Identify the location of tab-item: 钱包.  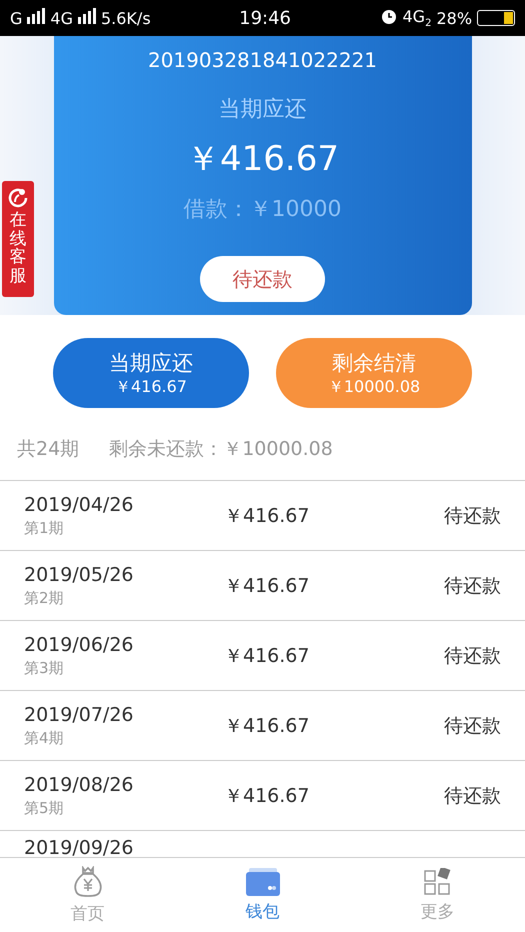
(262, 895).